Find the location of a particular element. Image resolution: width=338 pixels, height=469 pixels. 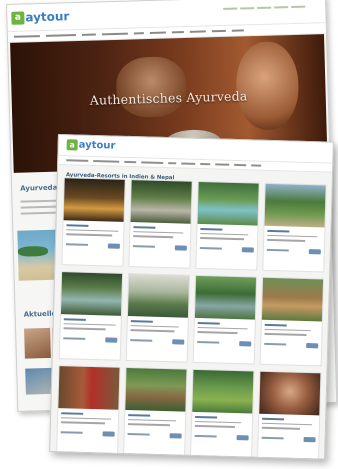

homepage-logo: a aytour is located at coordinates (40, 17).